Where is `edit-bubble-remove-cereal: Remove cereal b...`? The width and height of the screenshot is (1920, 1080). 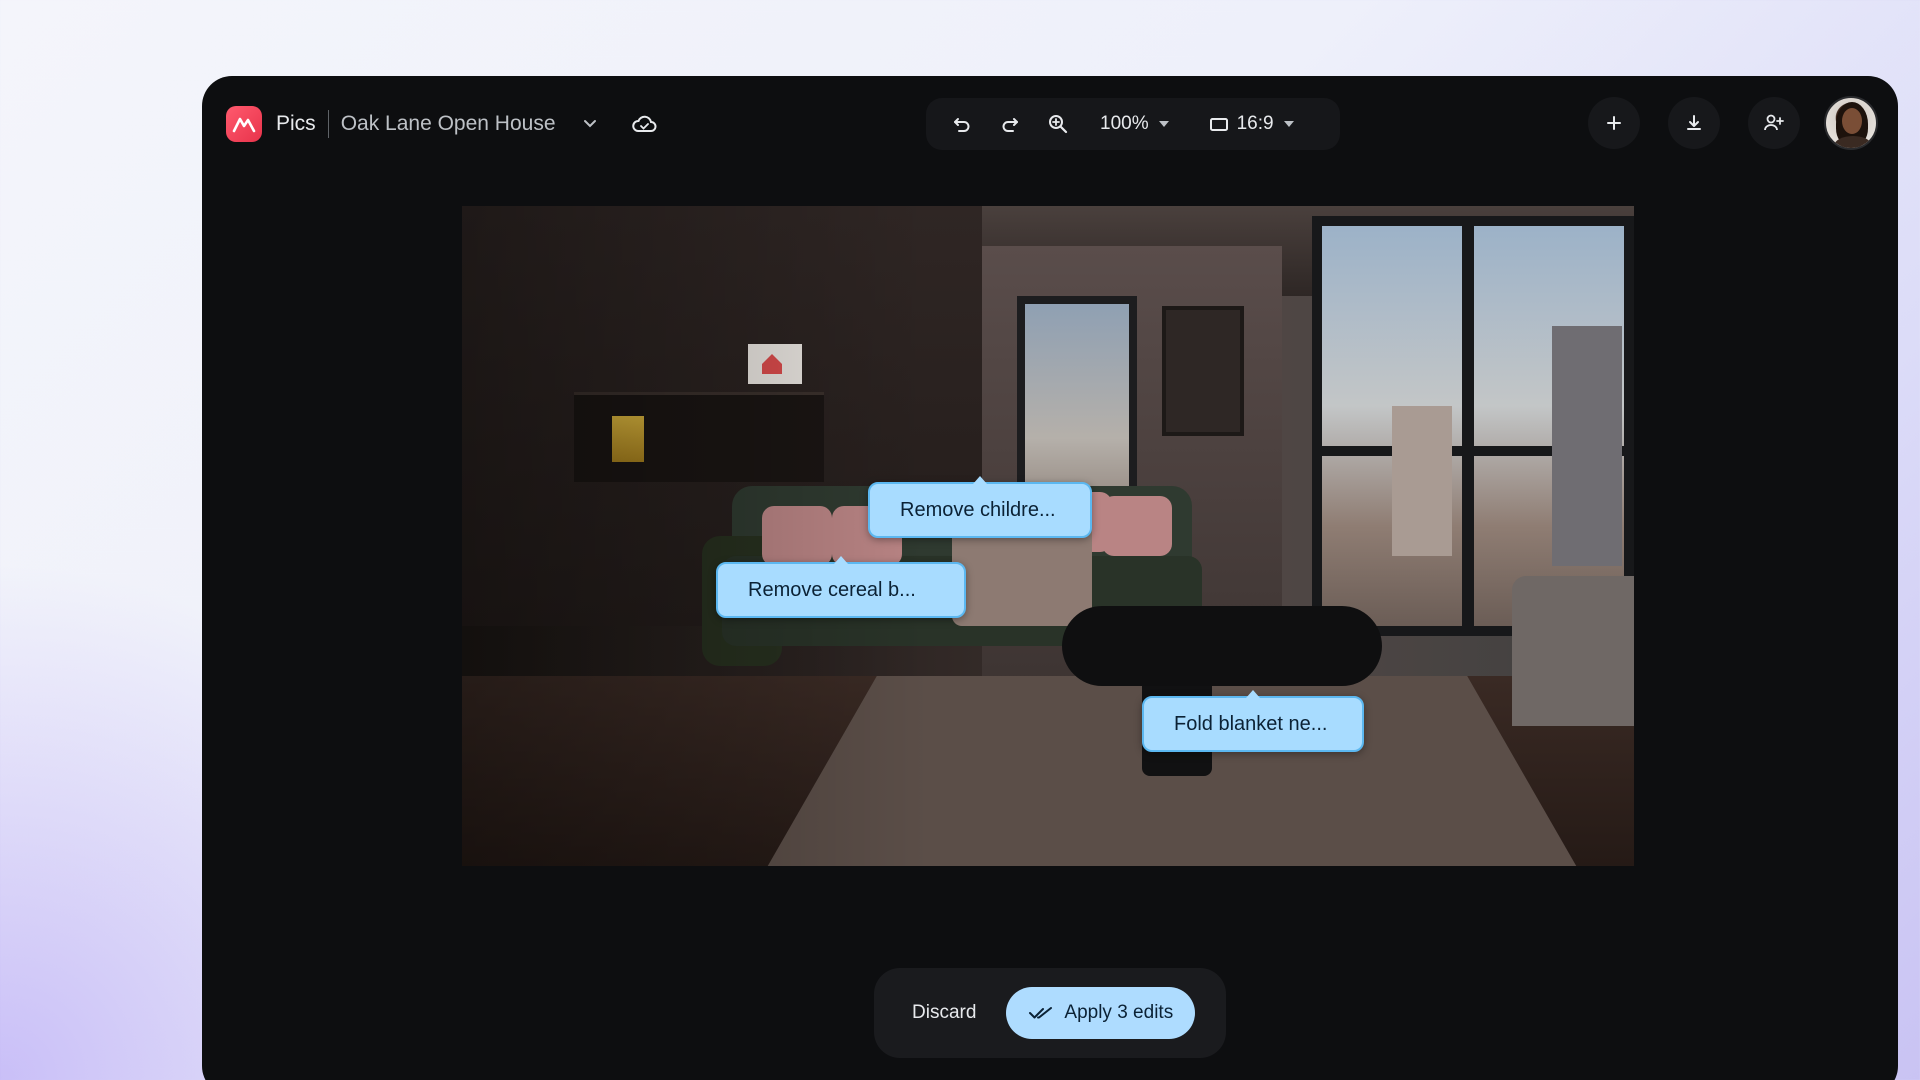
edit-bubble-remove-cereal: Remove cereal b... is located at coordinates (841, 587).